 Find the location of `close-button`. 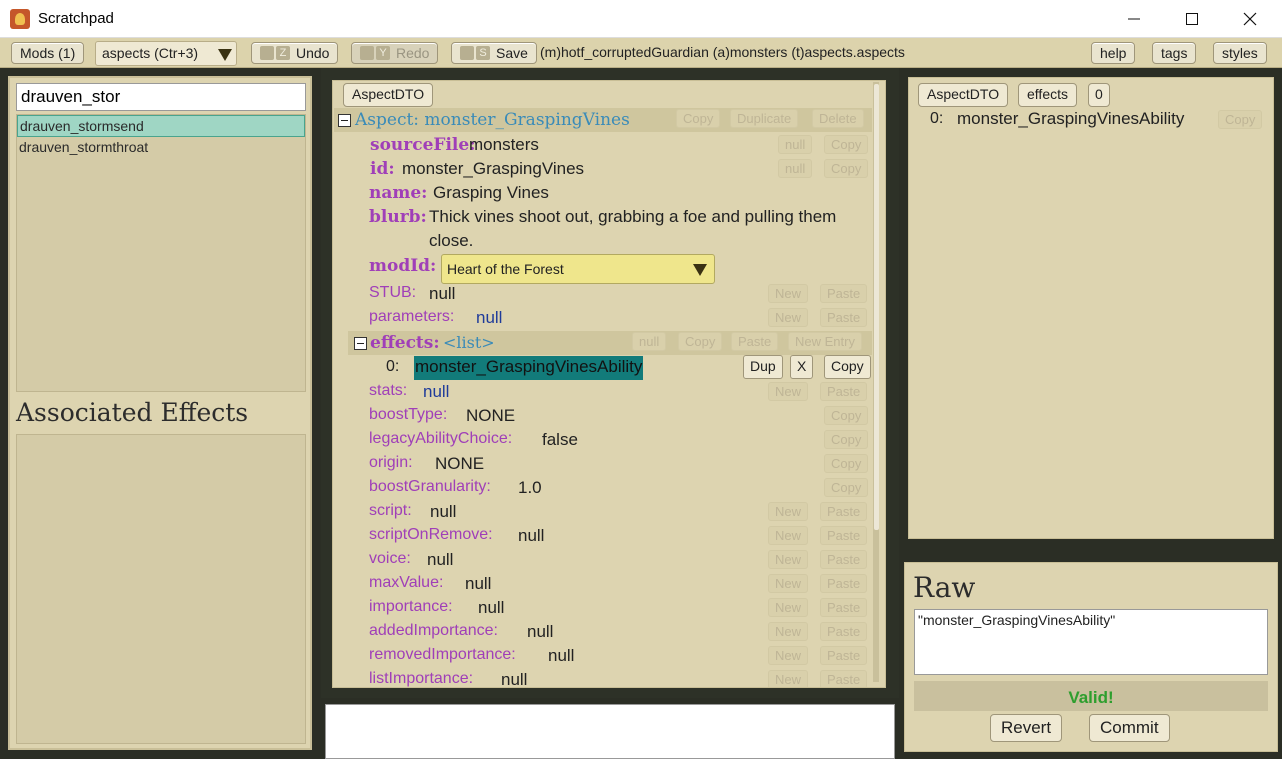

close-button is located at coordinates (1250, 19).